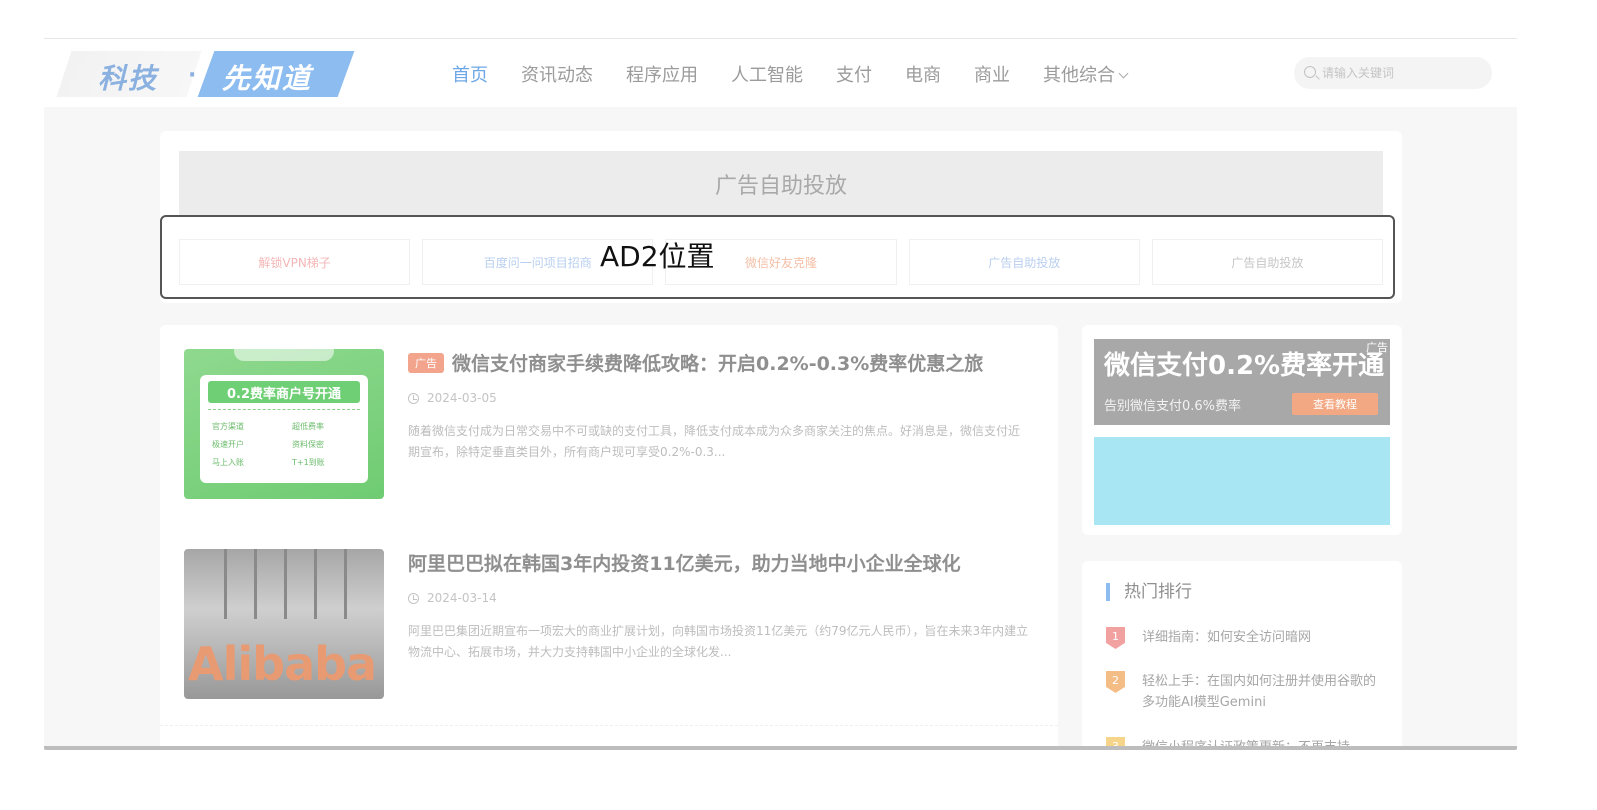 The height and width of the screenshot is (810, 1597). Describe the element at coordinates (308, 444) in the screenshot. I see `thumb-feature: 资料保密` at that location.